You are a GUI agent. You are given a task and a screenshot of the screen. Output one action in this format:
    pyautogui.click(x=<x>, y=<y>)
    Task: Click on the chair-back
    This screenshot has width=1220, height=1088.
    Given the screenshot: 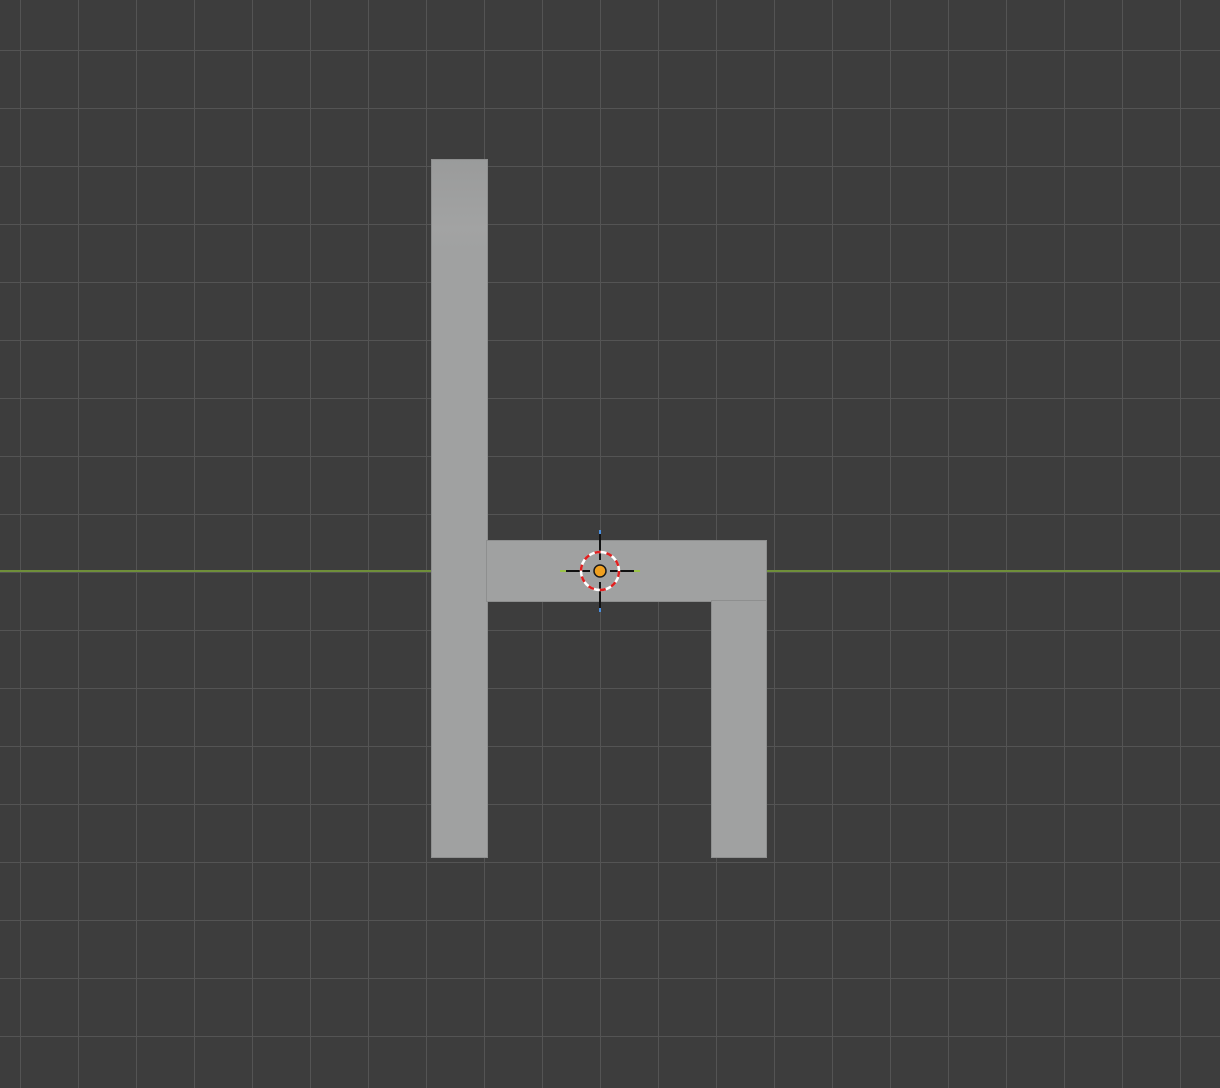 What is the action you would take?
    pyautogui.click(x=459, y=508)
    